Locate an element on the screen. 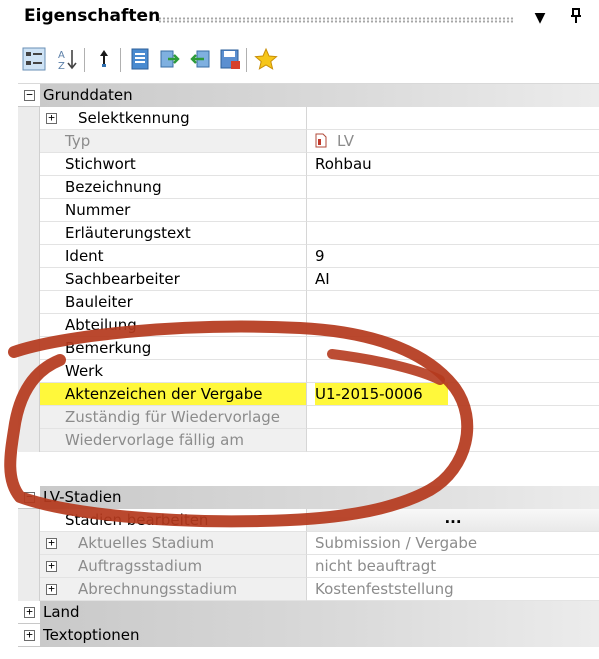  category-label: Grunddaten is located at coordinates (319, 95).